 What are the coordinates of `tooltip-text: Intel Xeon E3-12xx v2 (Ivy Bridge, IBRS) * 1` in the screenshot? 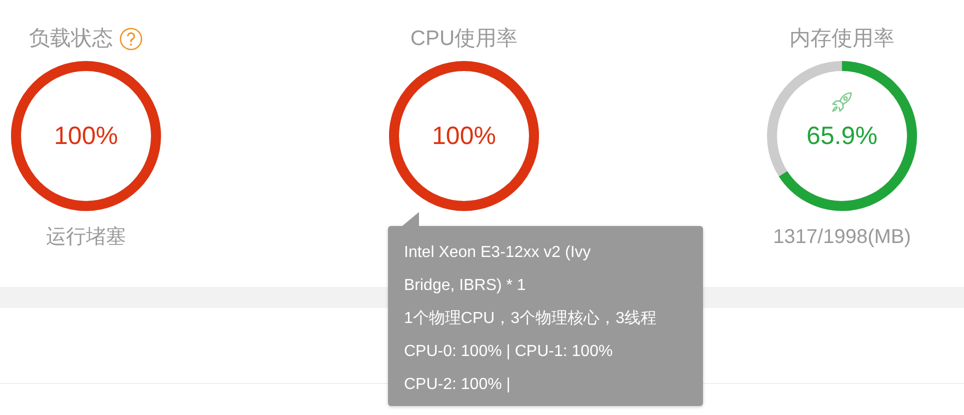 It's located at (498, 269).